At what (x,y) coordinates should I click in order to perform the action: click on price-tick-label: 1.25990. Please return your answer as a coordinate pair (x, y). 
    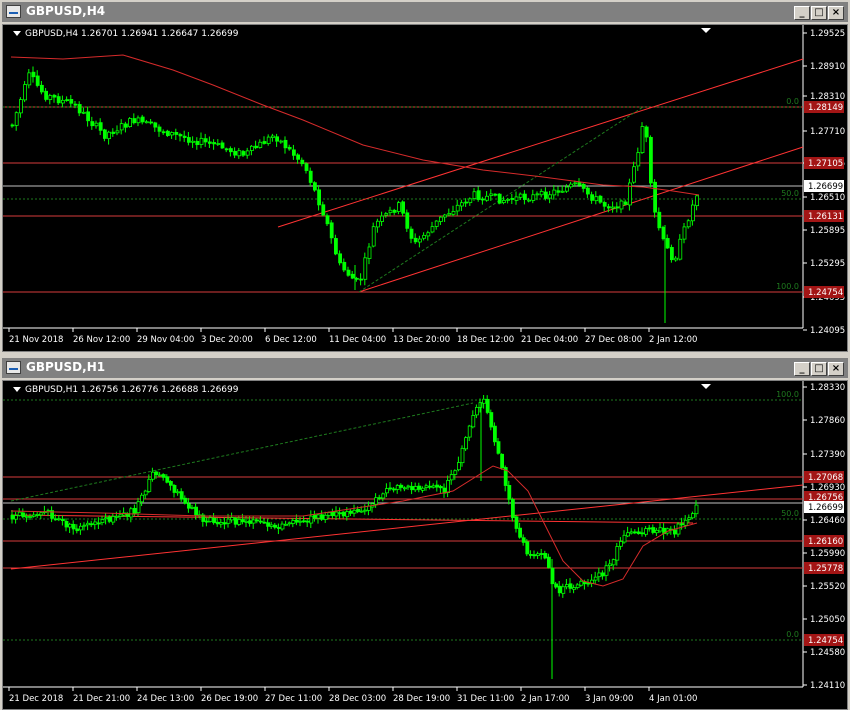
    Looking at the image, I should click on (827, 554).